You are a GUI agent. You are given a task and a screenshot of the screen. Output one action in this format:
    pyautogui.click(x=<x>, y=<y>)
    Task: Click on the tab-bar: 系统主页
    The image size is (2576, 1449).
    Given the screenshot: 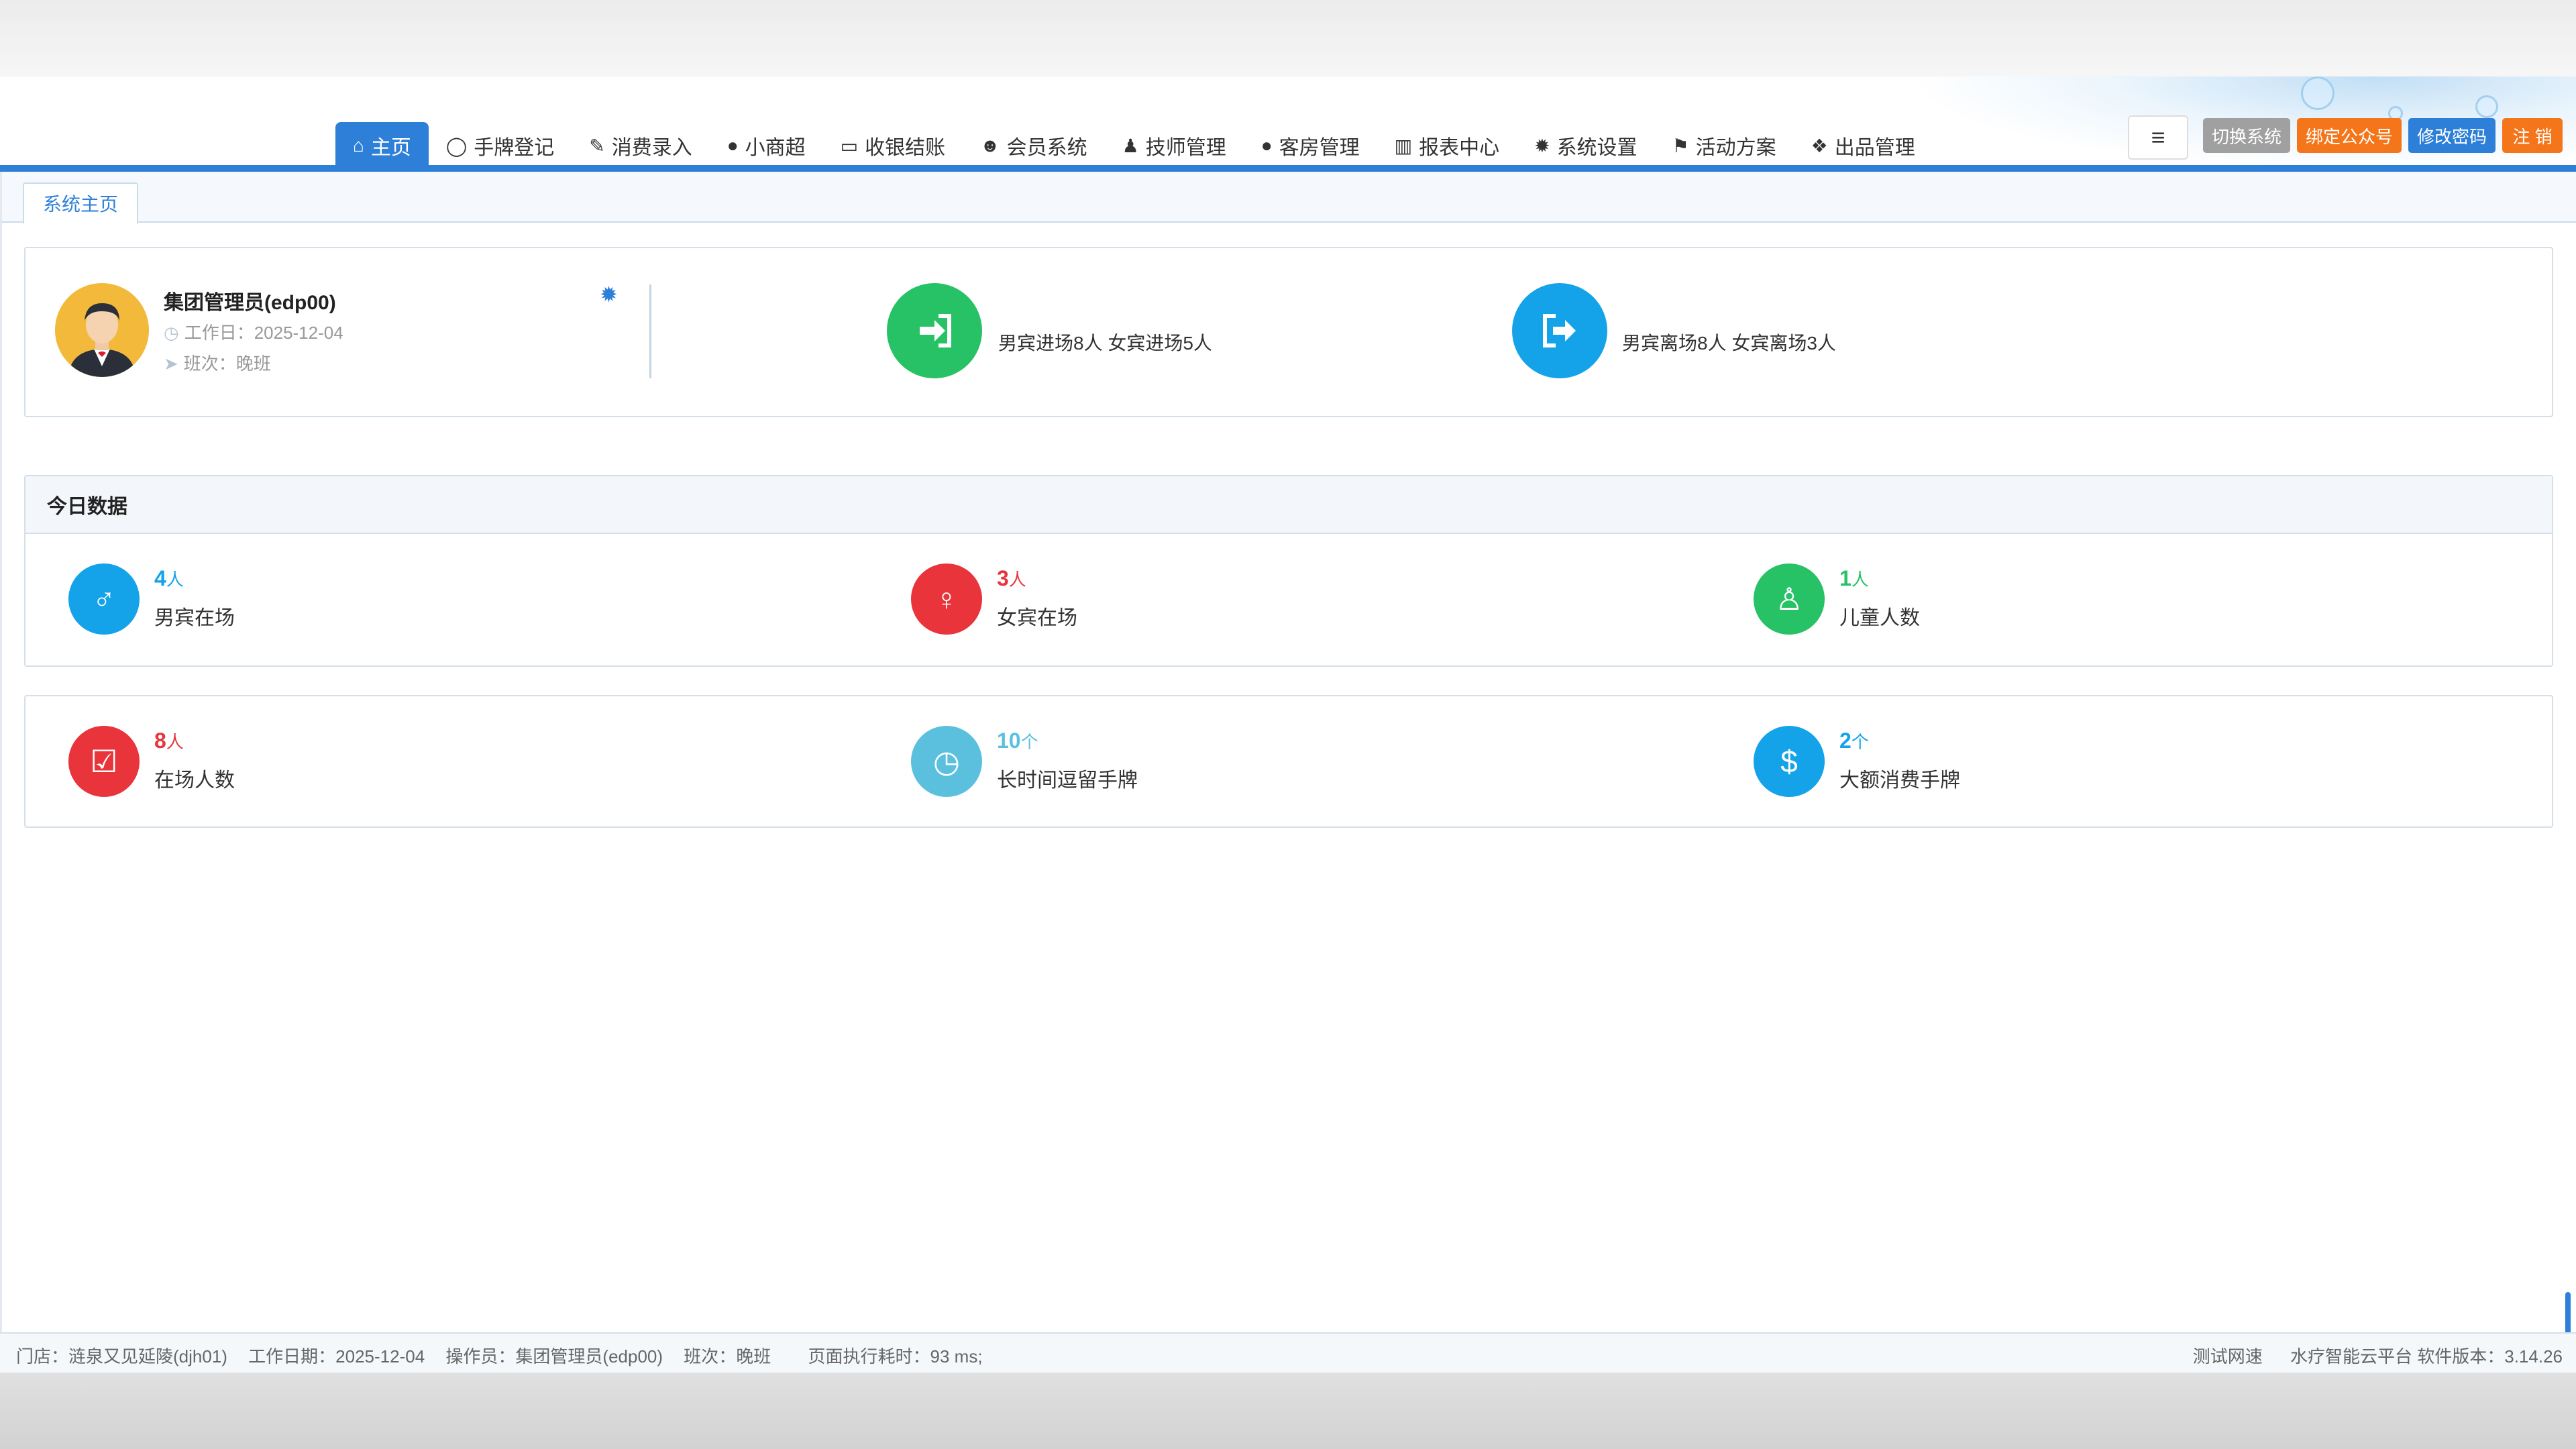 What is the action you would take?
    pyautogui.click(x=1288, y=198)
    